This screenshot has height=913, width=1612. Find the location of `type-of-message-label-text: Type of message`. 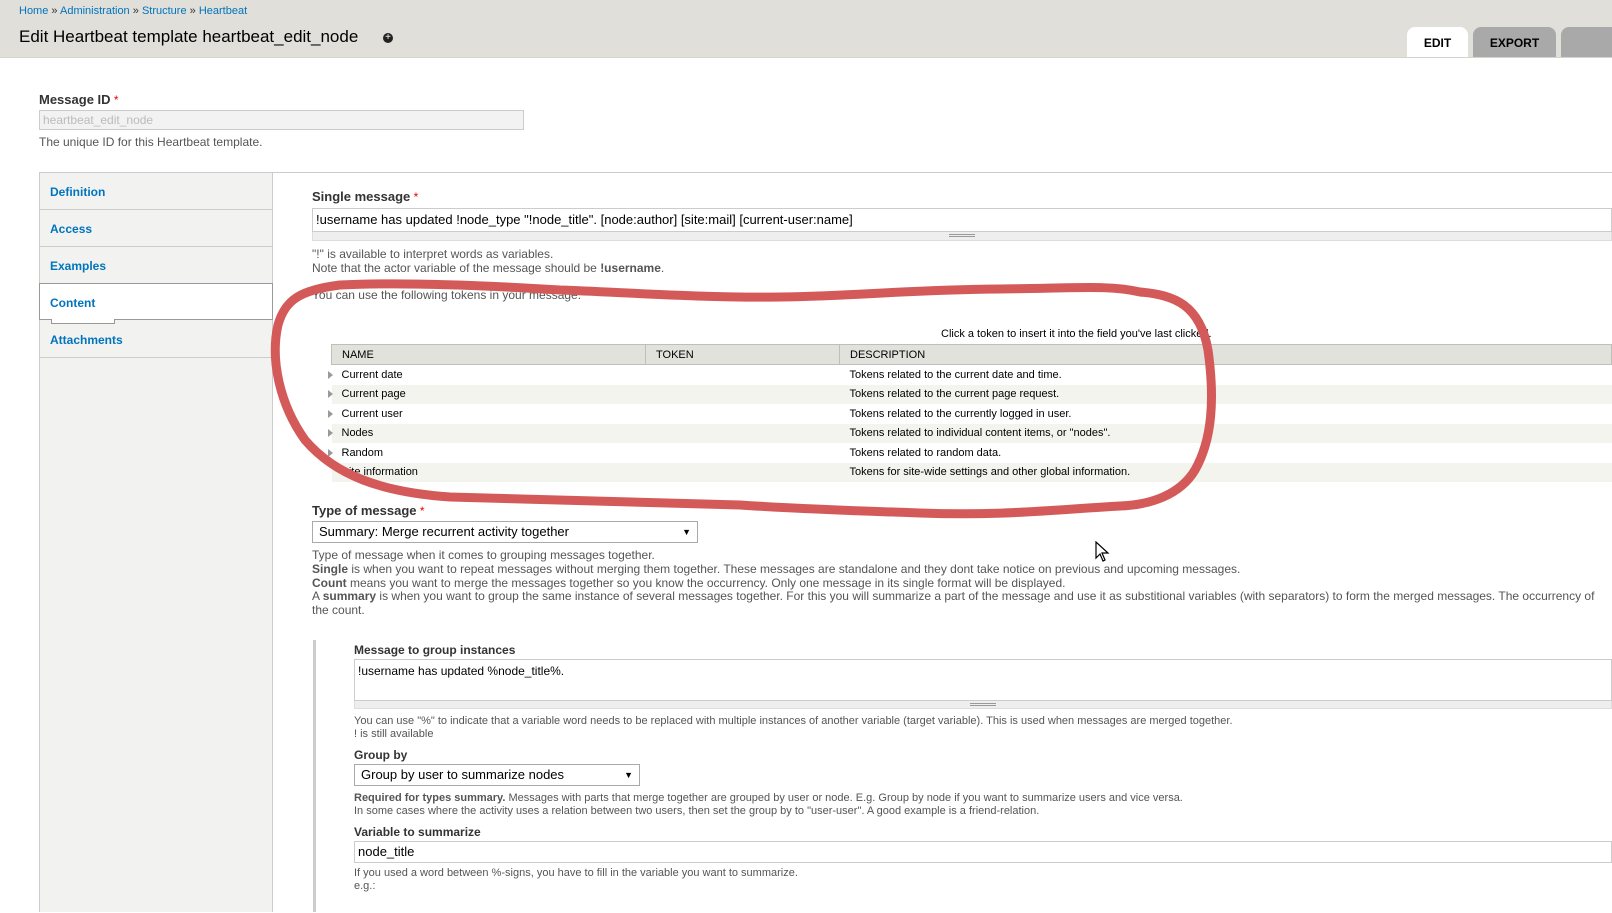

type-of-message-label-text: Type of message is located at coordinates (364, 510).